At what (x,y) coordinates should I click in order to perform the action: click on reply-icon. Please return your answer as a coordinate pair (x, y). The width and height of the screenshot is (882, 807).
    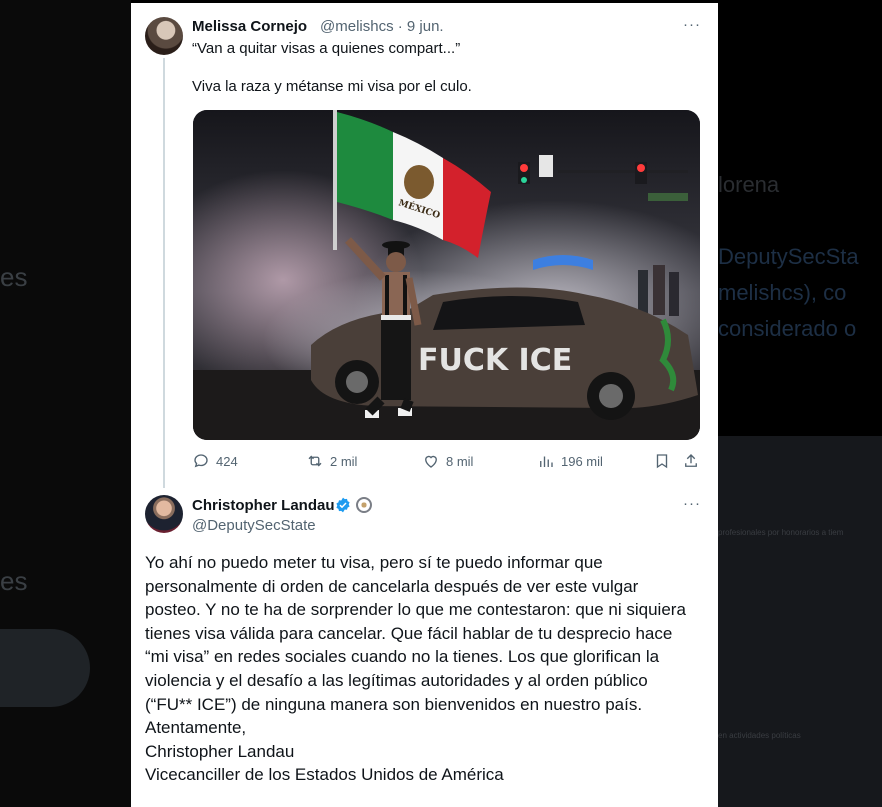
    Looking at the image, I should click on (201, 461).